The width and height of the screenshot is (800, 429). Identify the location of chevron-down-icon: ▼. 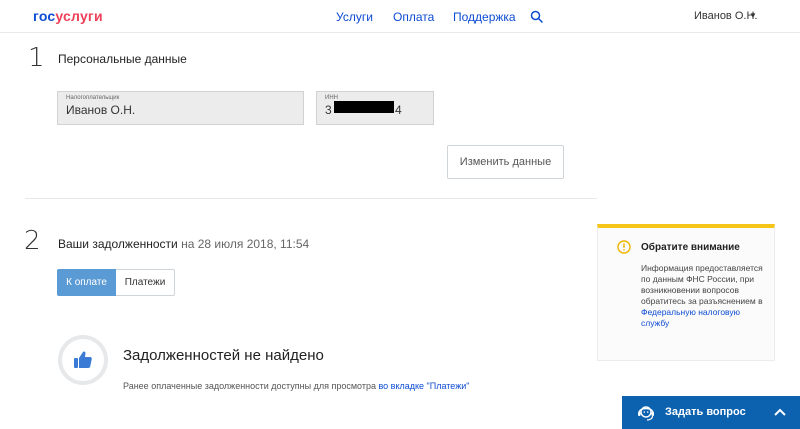
(753, 15).